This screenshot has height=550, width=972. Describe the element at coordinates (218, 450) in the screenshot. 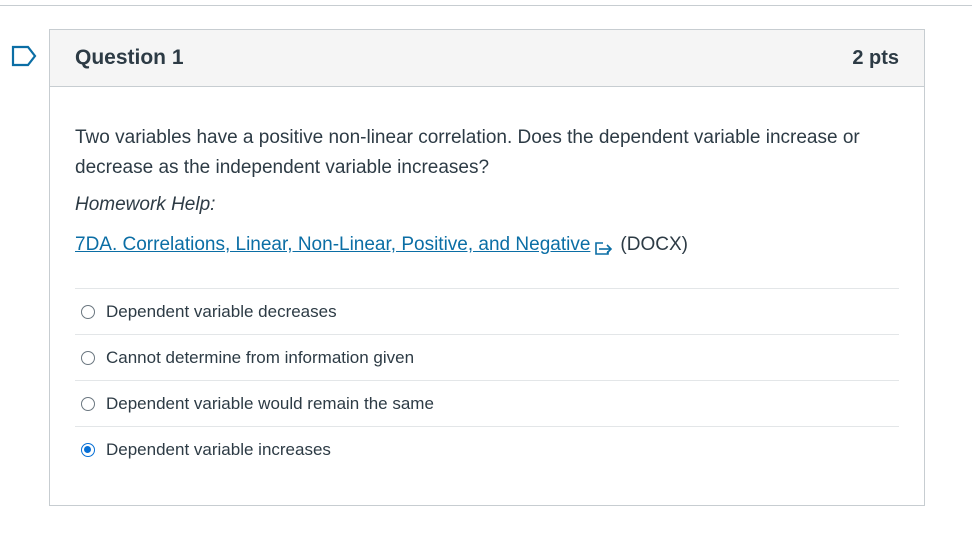

I see `answer-label: Dependent variable increases` at that location.